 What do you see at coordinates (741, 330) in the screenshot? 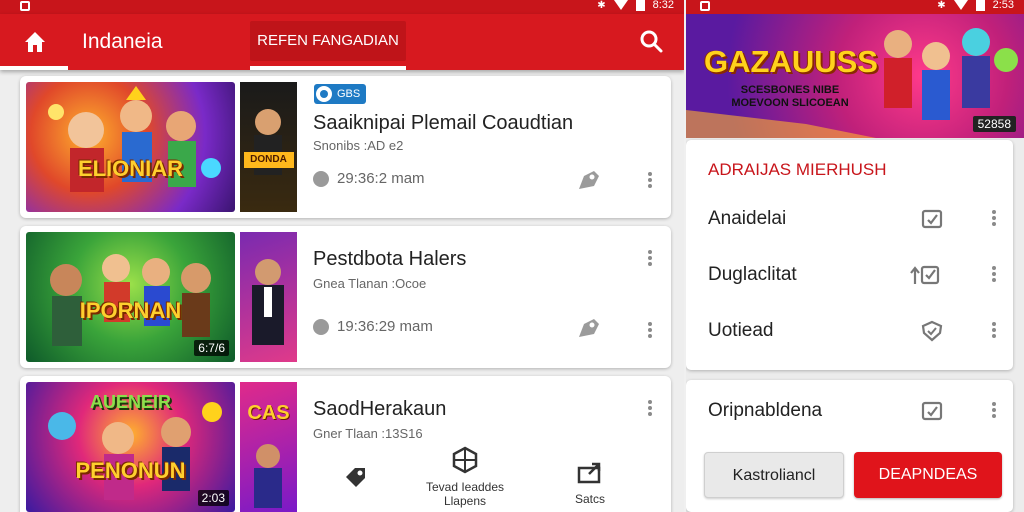
I see `menu-item-label: Uotiead` at bounding box center [741, 330].